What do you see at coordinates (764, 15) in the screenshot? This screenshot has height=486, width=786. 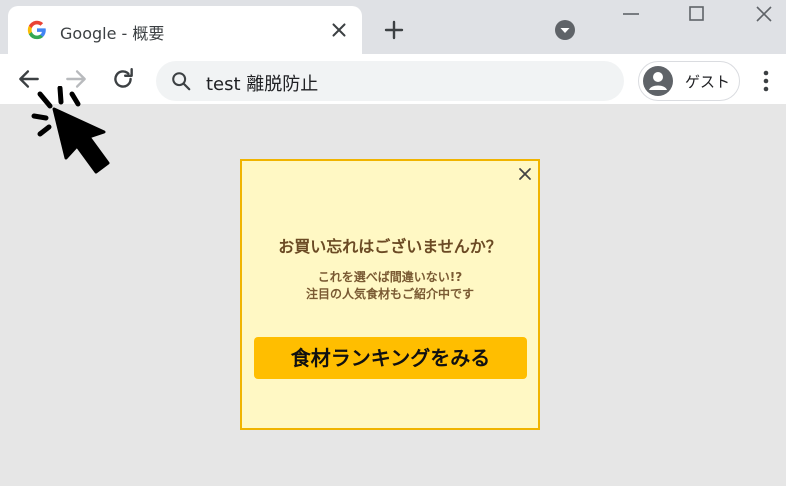 I see `close-window-icon` at bounding box center [764, 15].